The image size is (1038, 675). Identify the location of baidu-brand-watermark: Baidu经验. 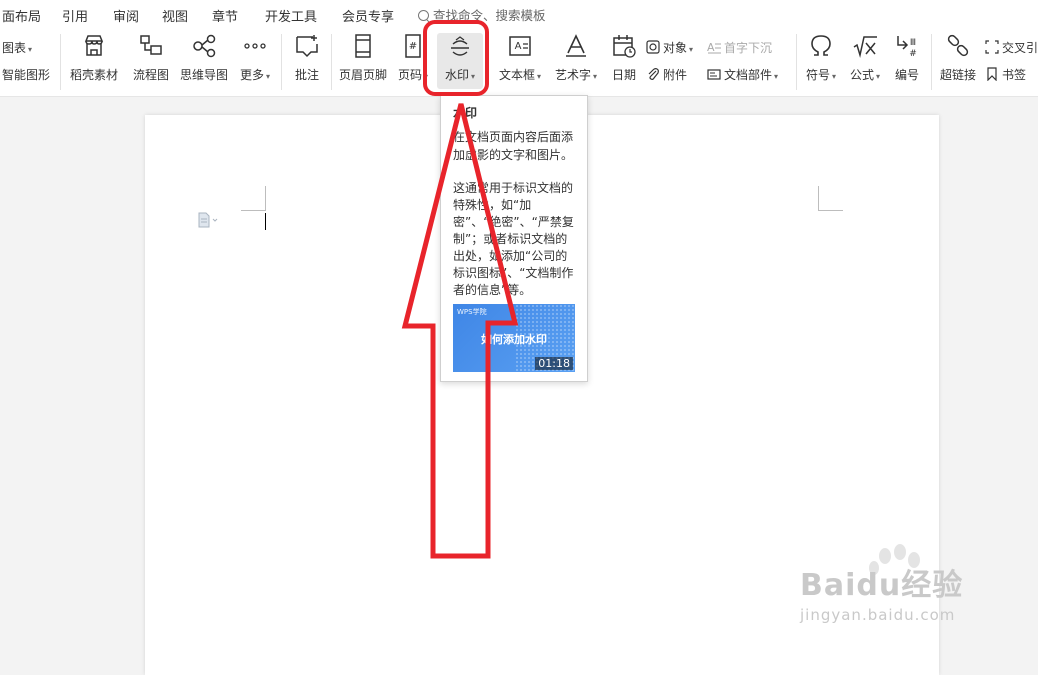
(882, 585).